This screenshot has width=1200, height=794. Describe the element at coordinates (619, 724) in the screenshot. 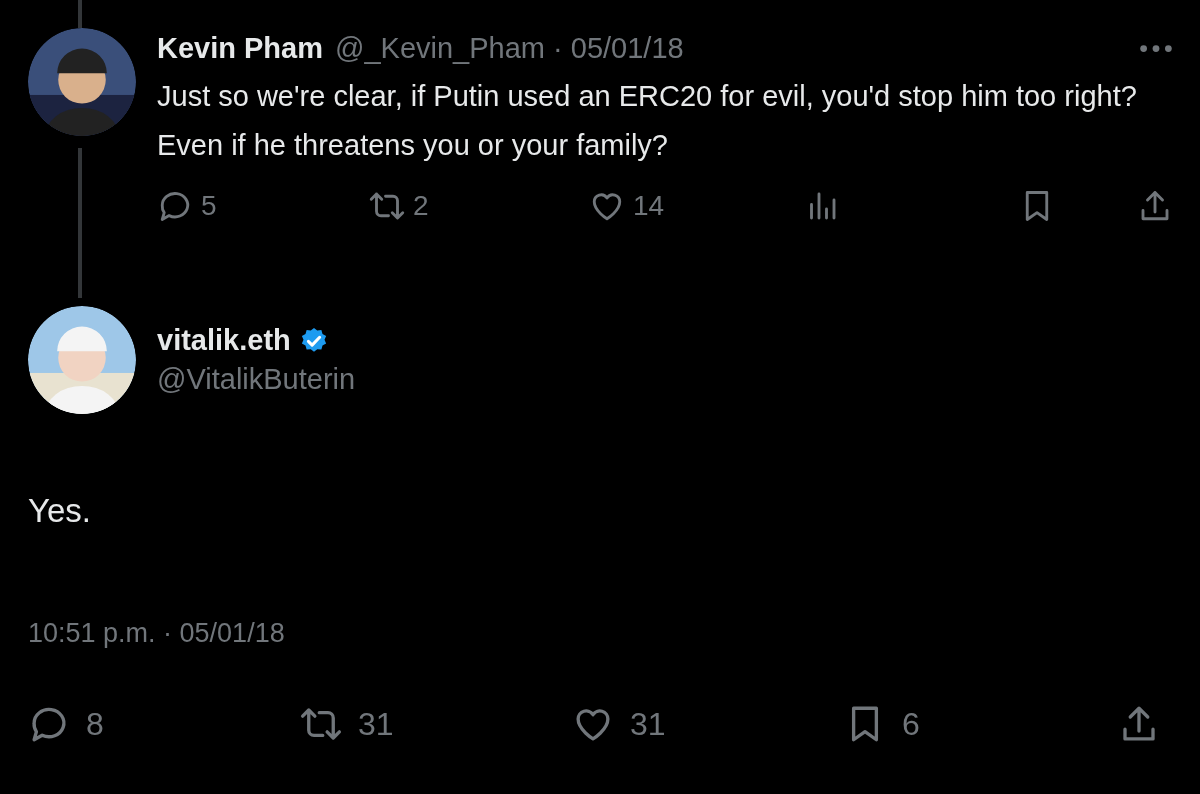

I see `heart-button: 31` at that location.